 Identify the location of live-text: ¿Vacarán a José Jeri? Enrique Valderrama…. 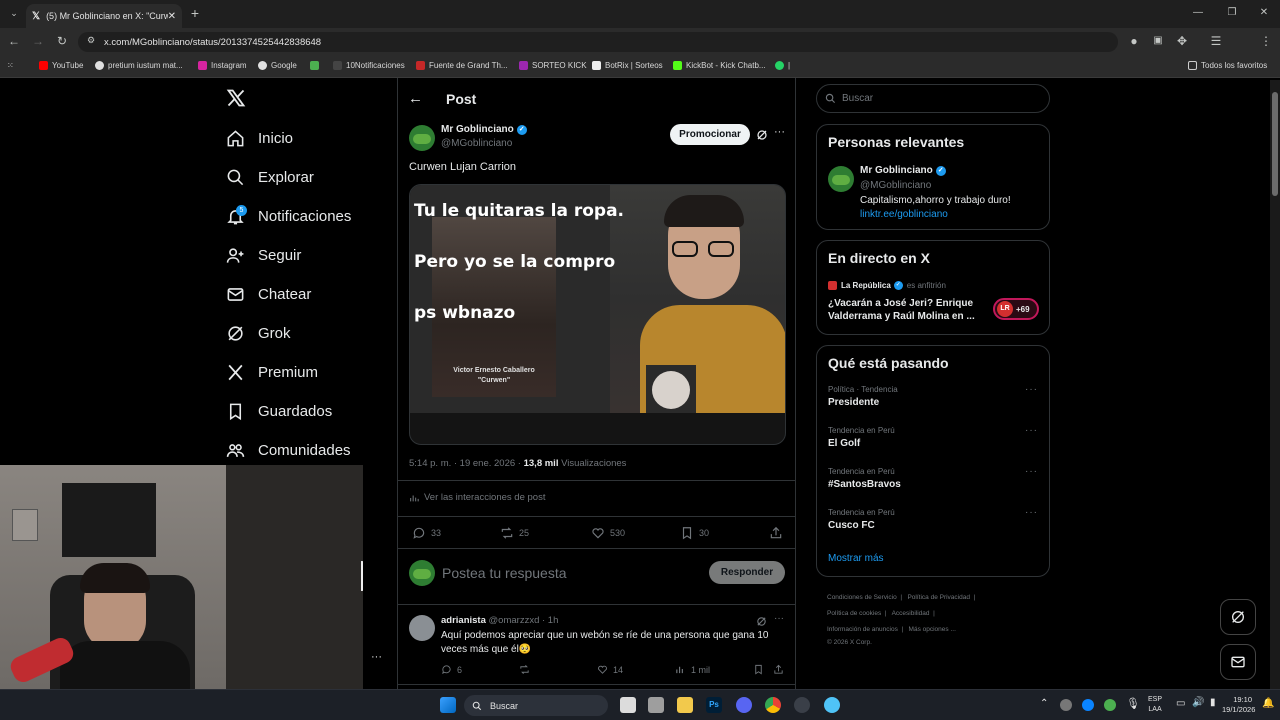
(905, 310).